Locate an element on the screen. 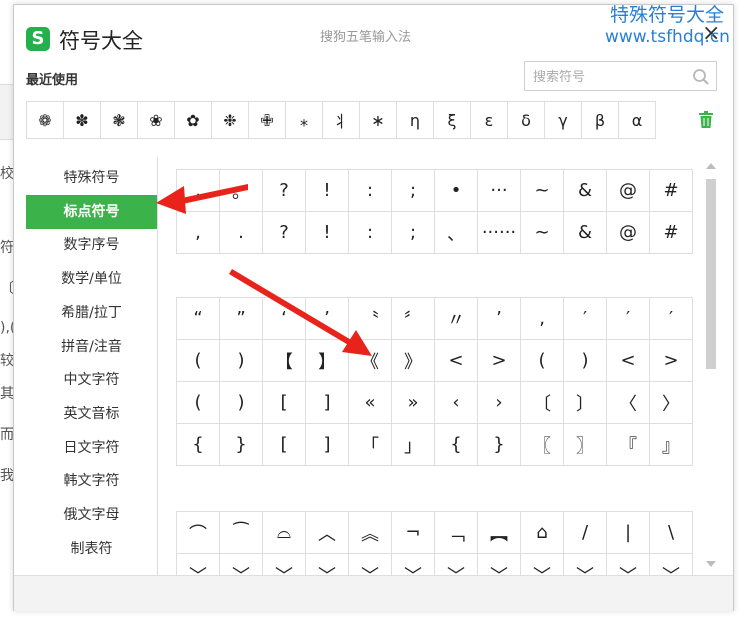  symbol-cell: 〗 is located at coordinates (585, 445).